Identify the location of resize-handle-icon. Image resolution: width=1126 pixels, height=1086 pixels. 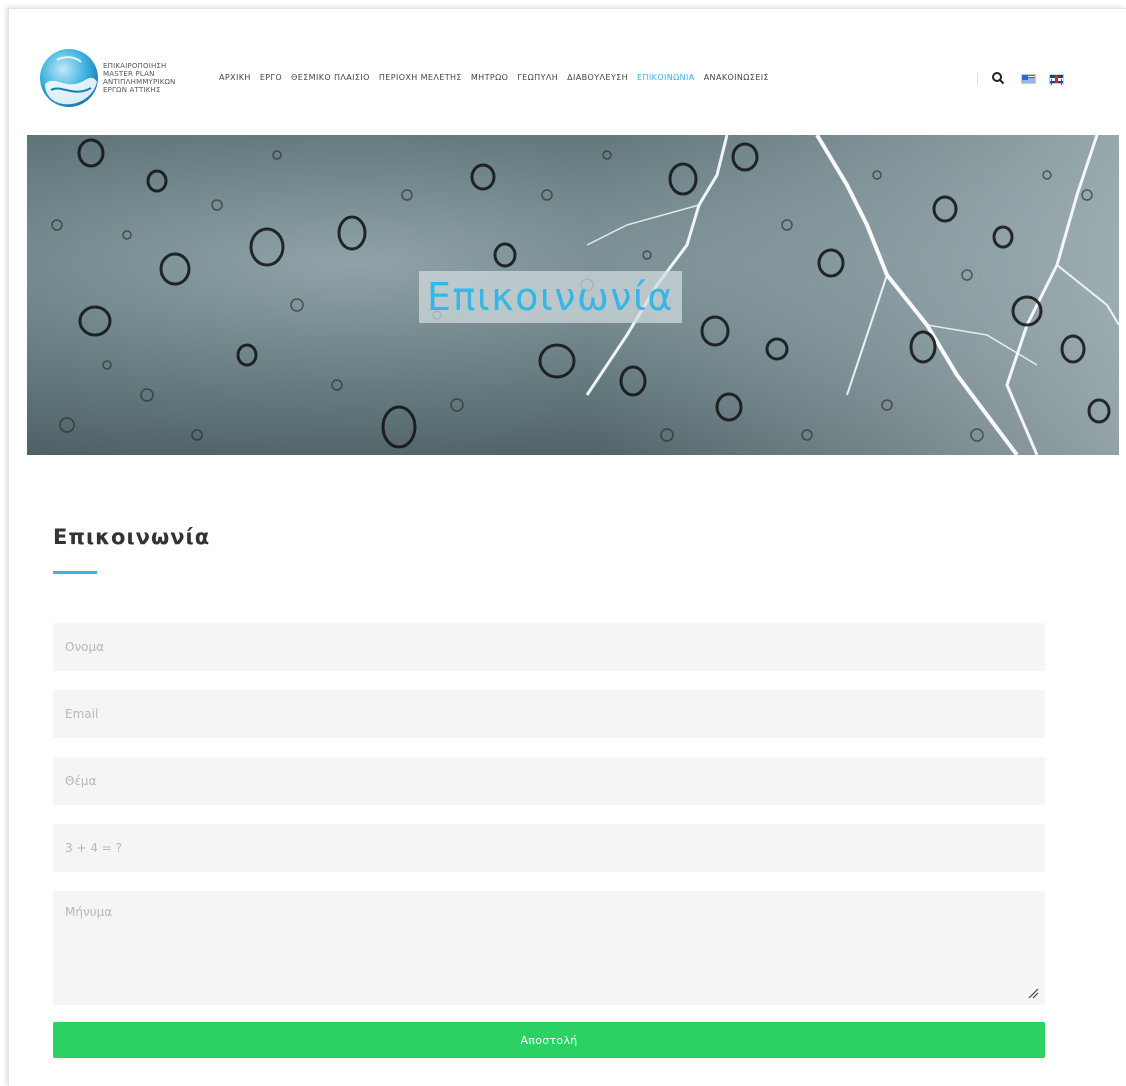
(1033, 993).